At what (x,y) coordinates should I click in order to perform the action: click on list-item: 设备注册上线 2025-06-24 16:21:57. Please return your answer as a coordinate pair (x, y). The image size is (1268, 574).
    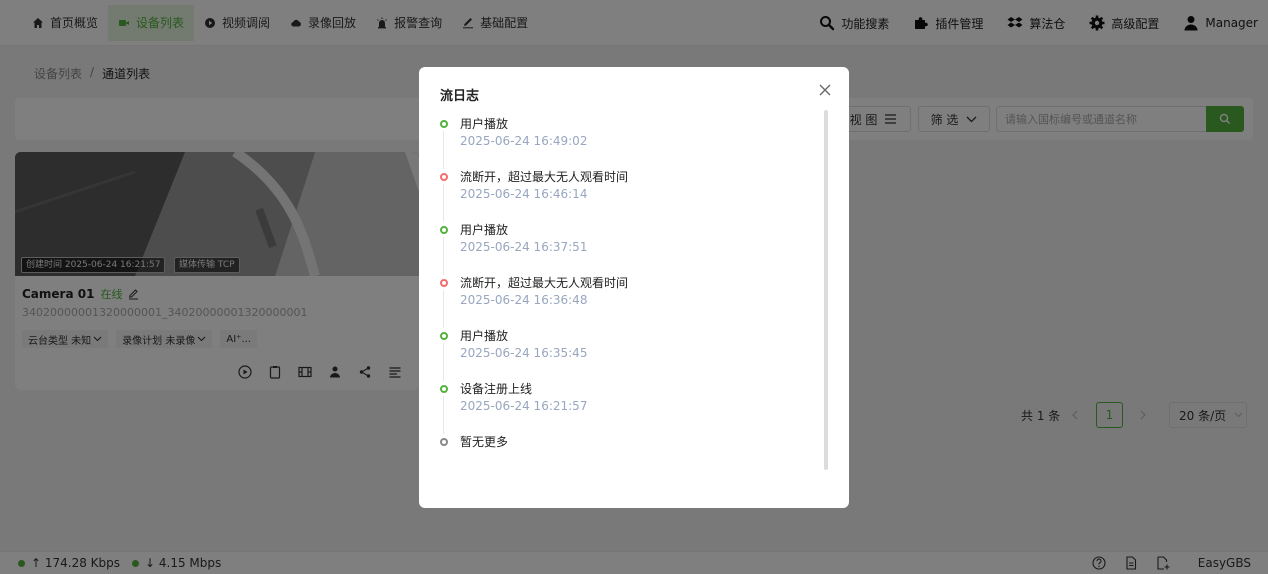
    Looking at the image, I should click on (625, 407).